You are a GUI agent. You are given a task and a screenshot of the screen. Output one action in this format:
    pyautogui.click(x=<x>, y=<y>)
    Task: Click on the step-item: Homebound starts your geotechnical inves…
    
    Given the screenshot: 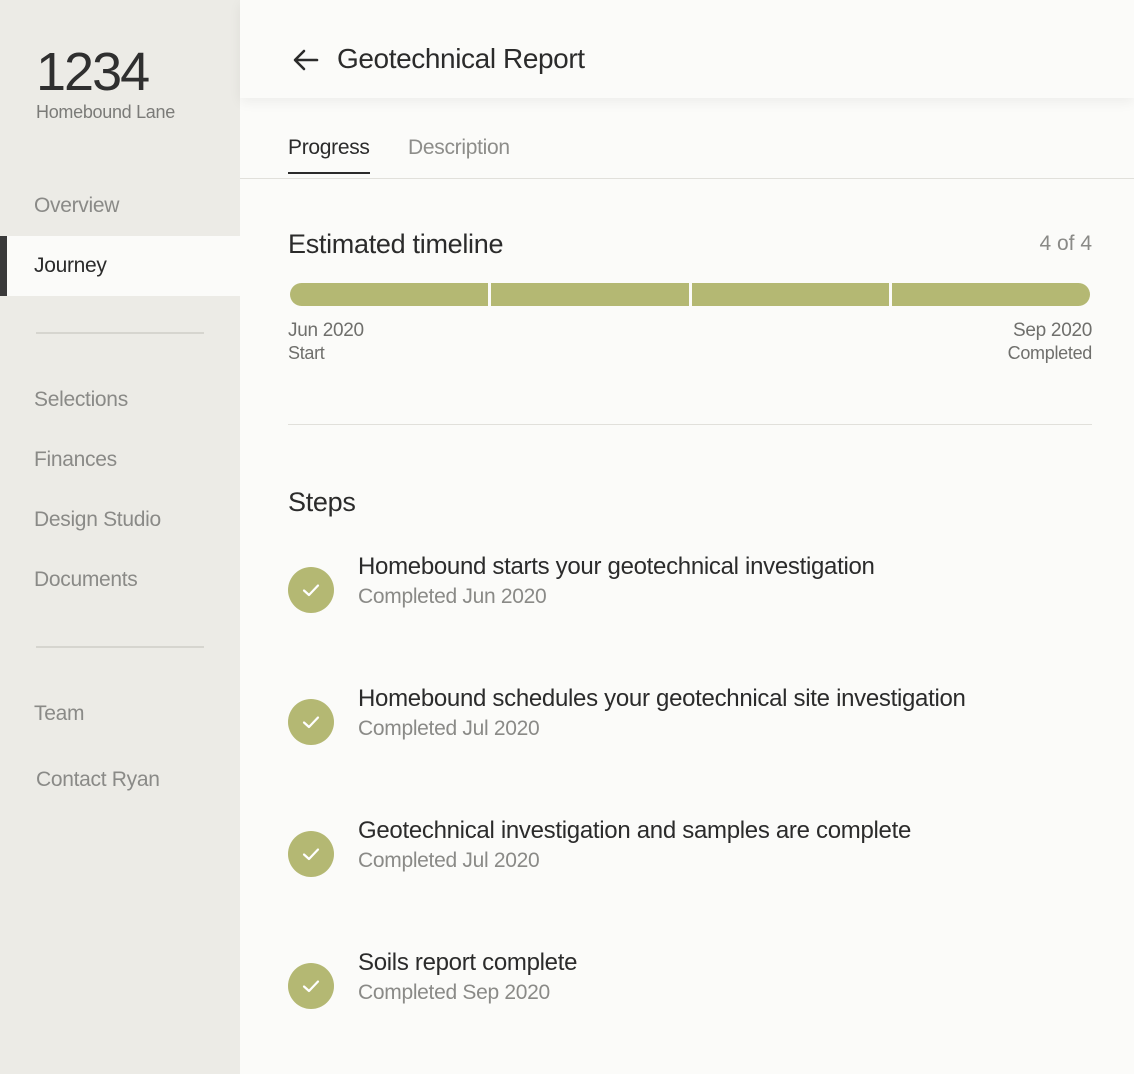 What is the action you would take?
    pyautogui.click(x=688, y=593)
    